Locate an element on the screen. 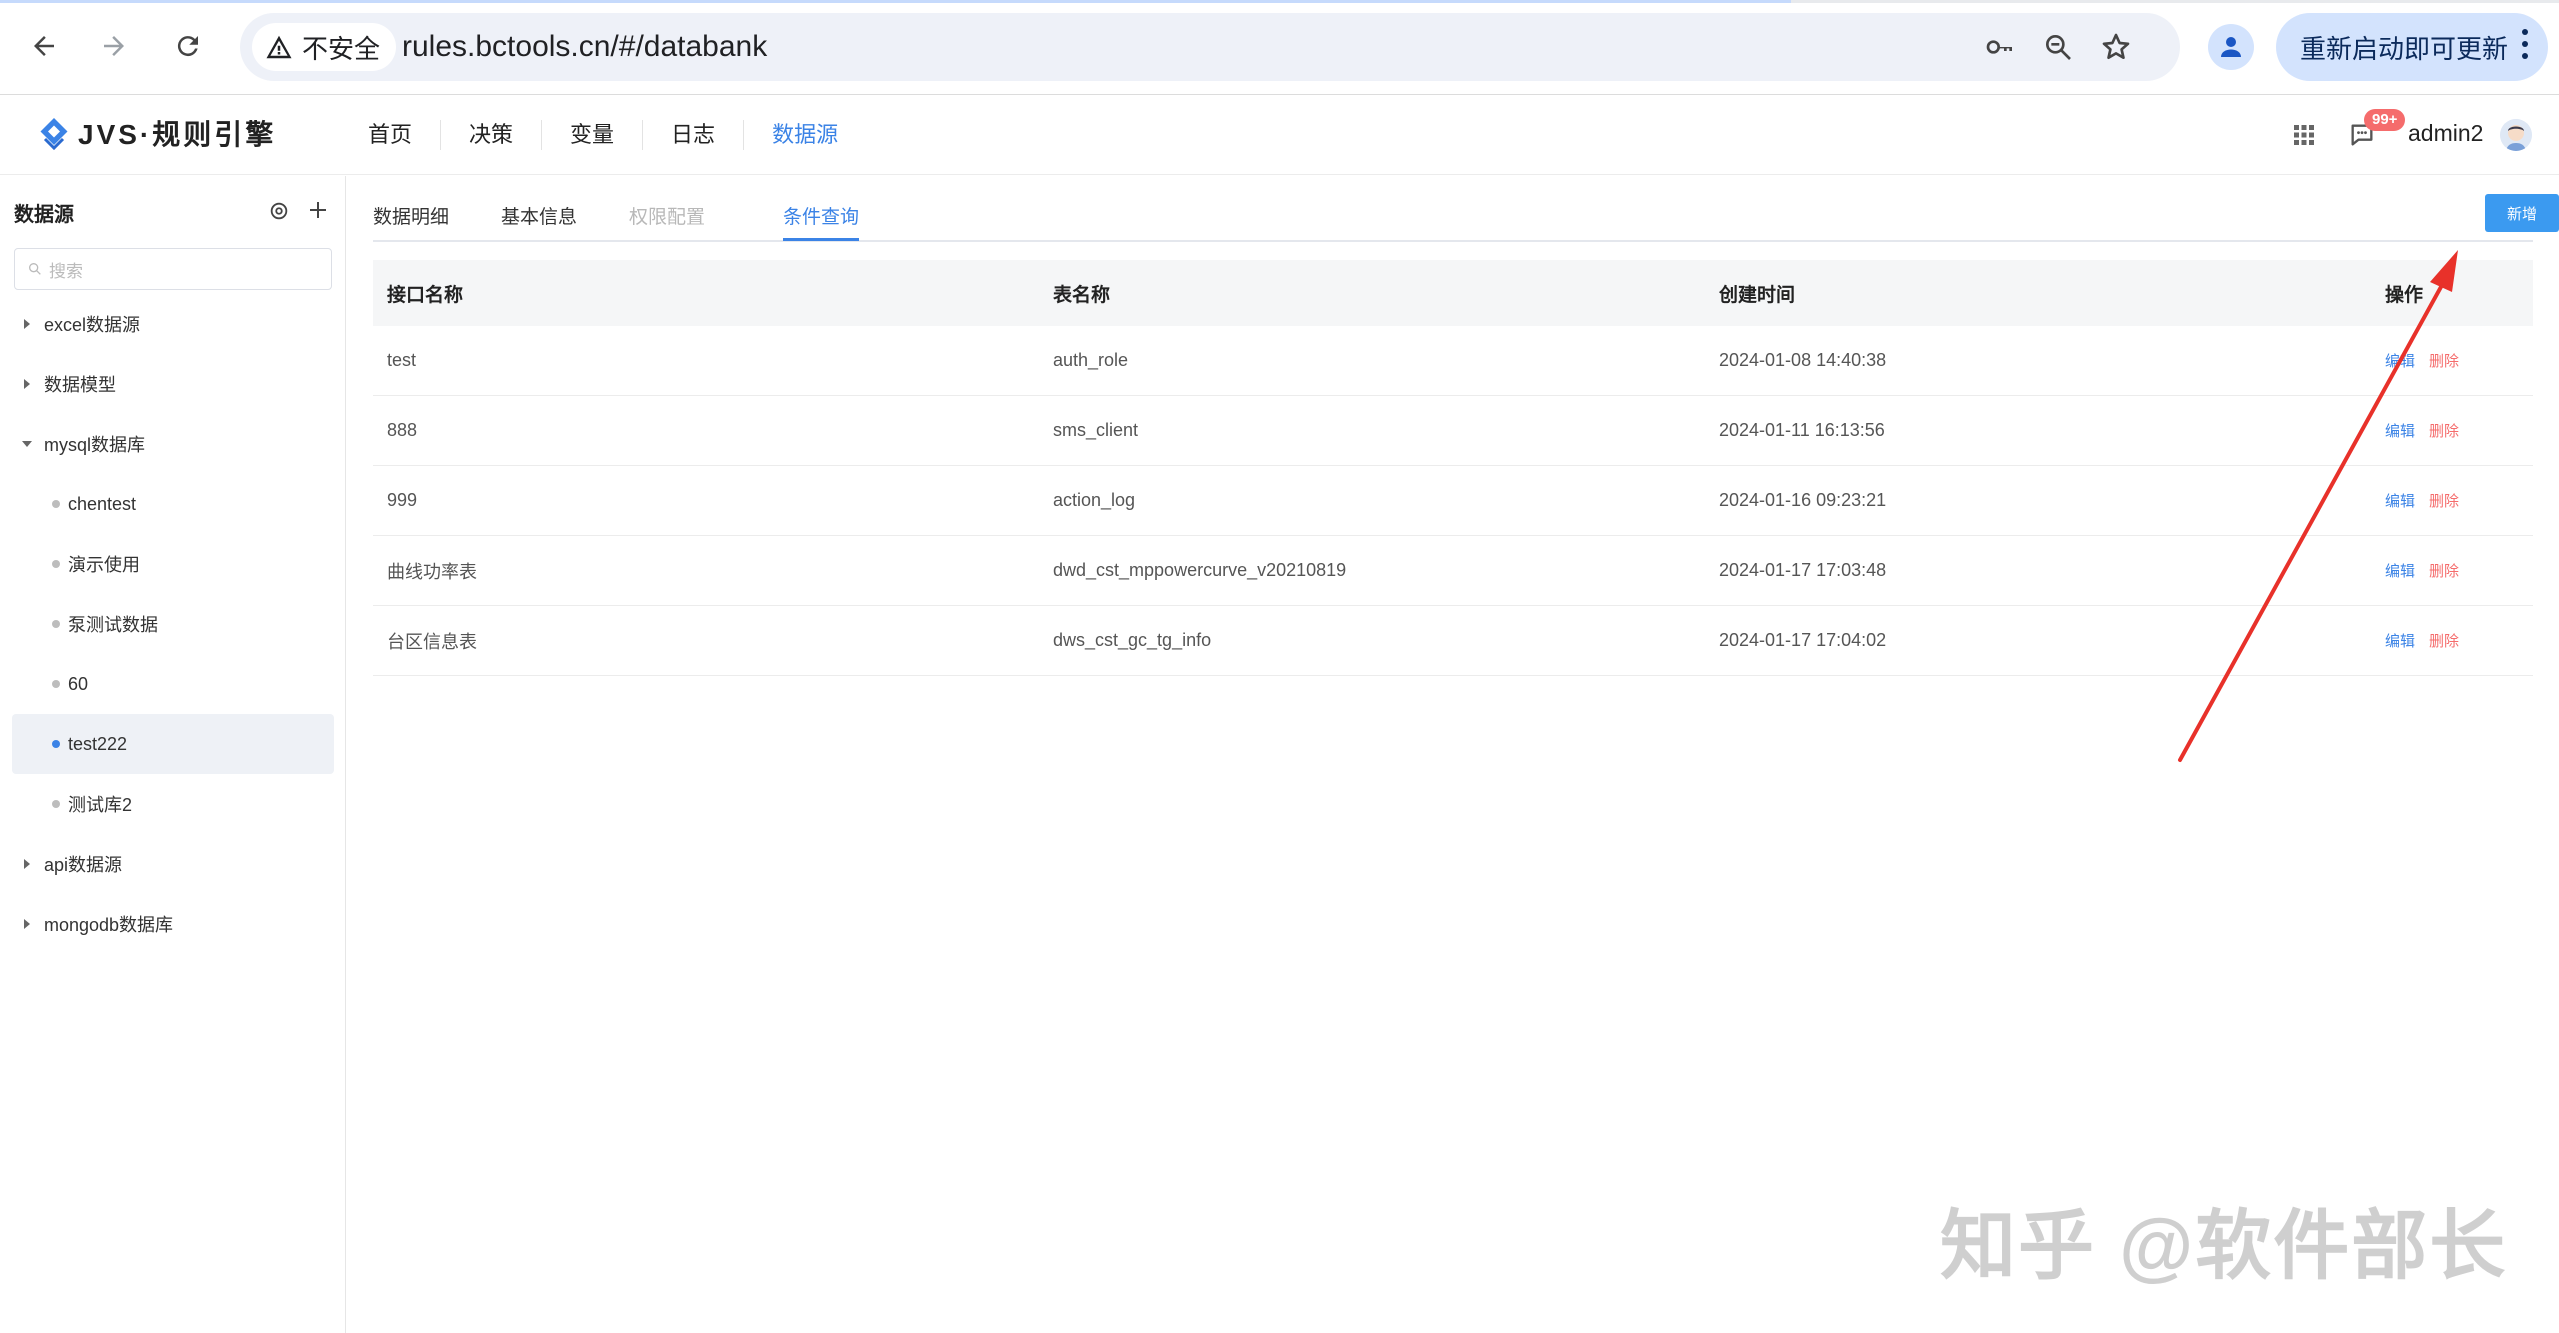  search-icon is located at coordinates (34, 269).